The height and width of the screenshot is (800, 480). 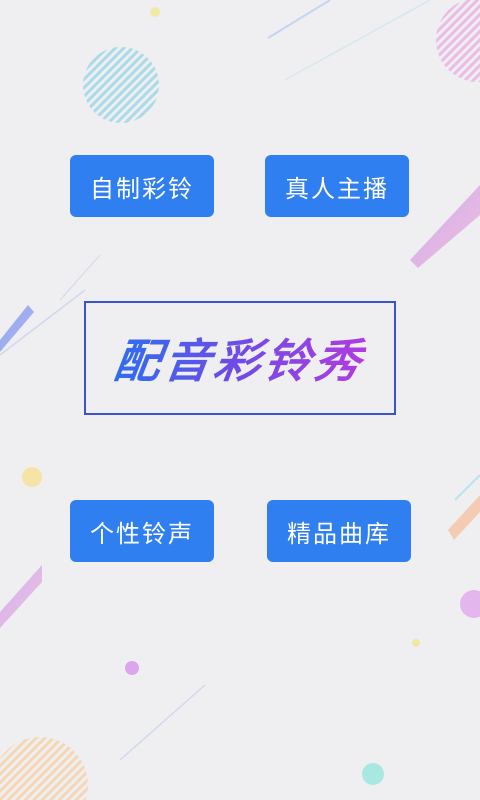 I want to click on app-title: 配音彩铃秀, so click(x=239, y=358).